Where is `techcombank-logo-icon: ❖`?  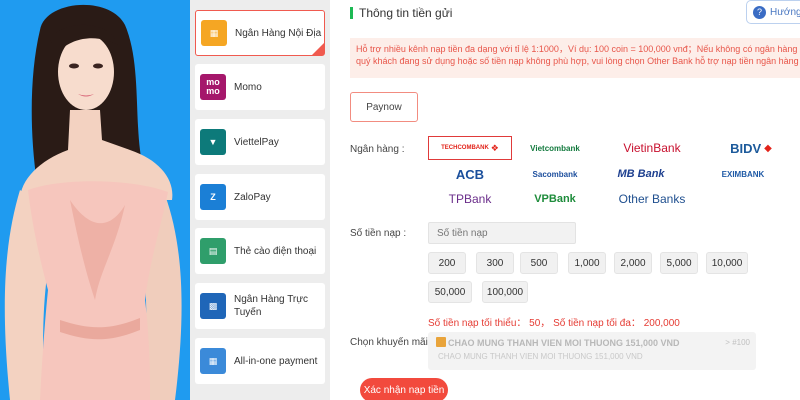
techcombank-logo-icon: ❖ is located at coordinates (494, 147).